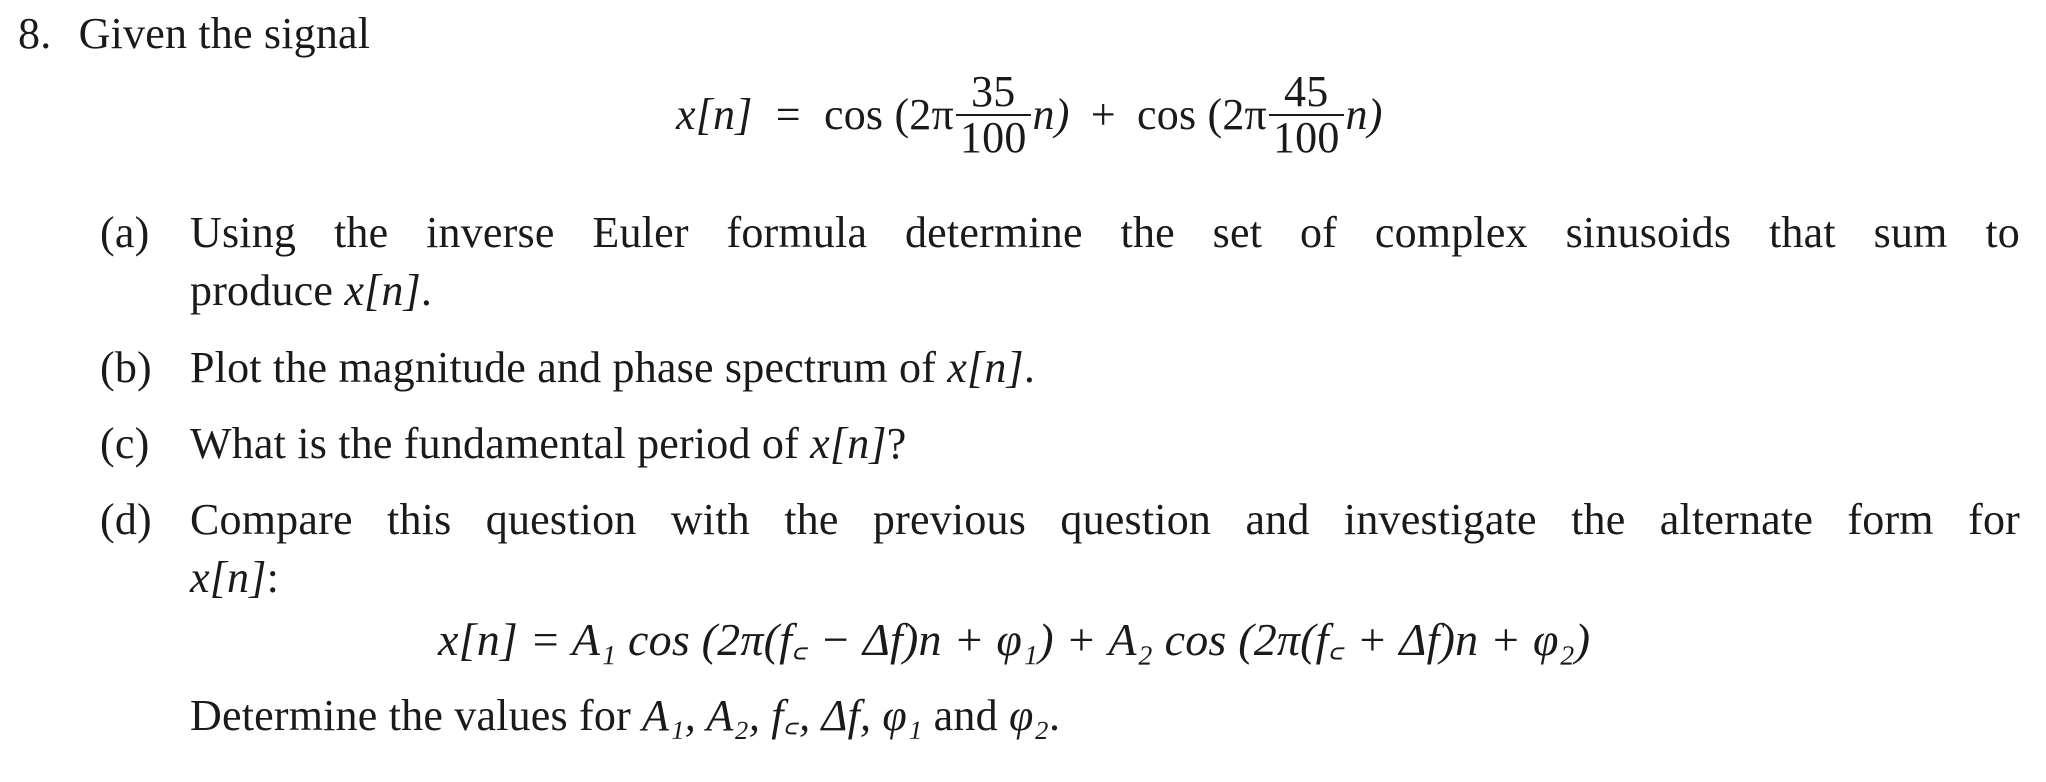 The image size is (2046, 782). I want to click on part-b-body: Plot the magnitude and phase spectrum of, so click(569, 367).